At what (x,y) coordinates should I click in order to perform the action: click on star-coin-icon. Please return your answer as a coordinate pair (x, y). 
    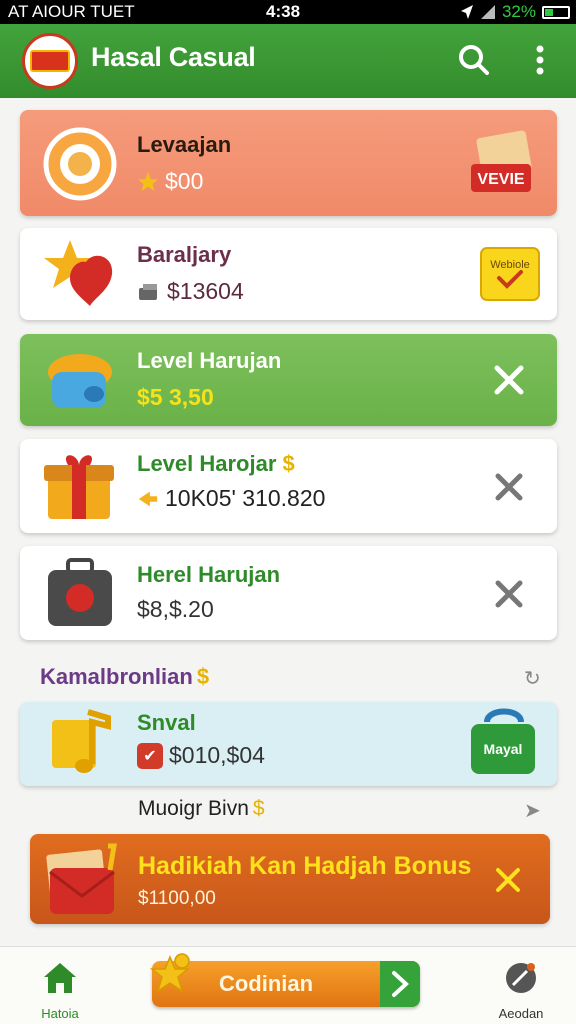
    Looking at the image, I should click on (170, 973).